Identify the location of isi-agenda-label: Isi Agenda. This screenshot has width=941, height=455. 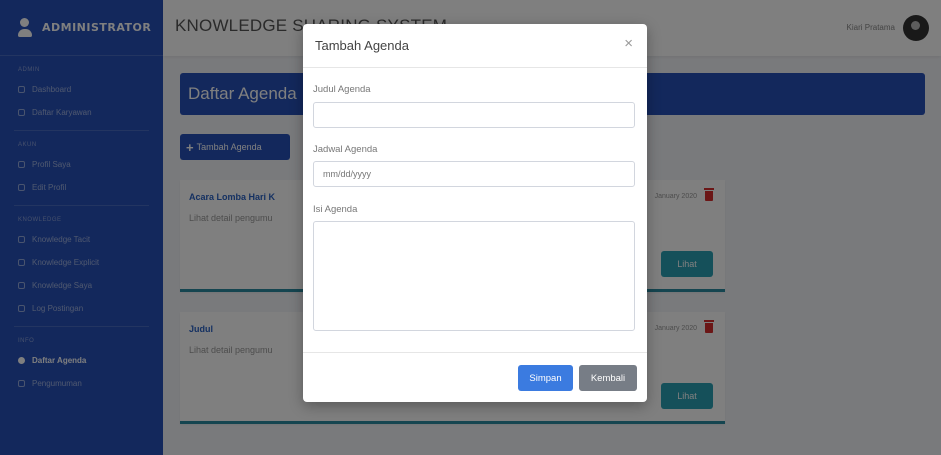
(335, 209).